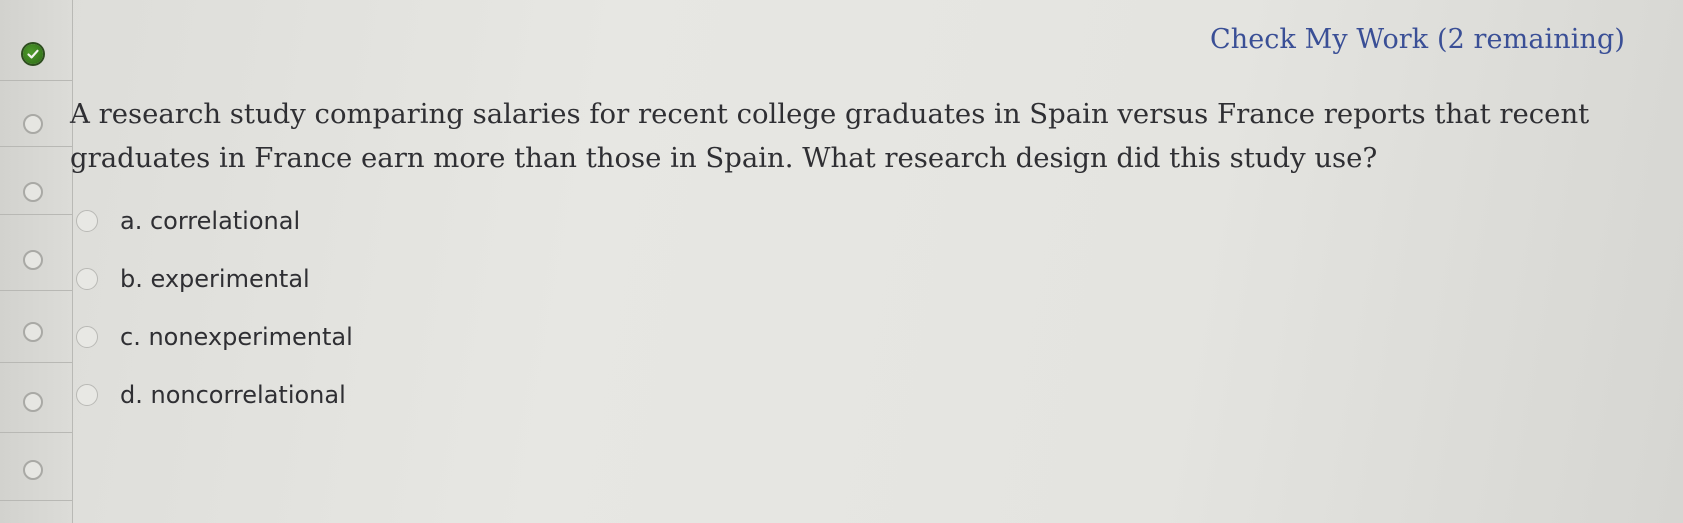  I want to click on option-a: a. correlational, so click(214, 221).